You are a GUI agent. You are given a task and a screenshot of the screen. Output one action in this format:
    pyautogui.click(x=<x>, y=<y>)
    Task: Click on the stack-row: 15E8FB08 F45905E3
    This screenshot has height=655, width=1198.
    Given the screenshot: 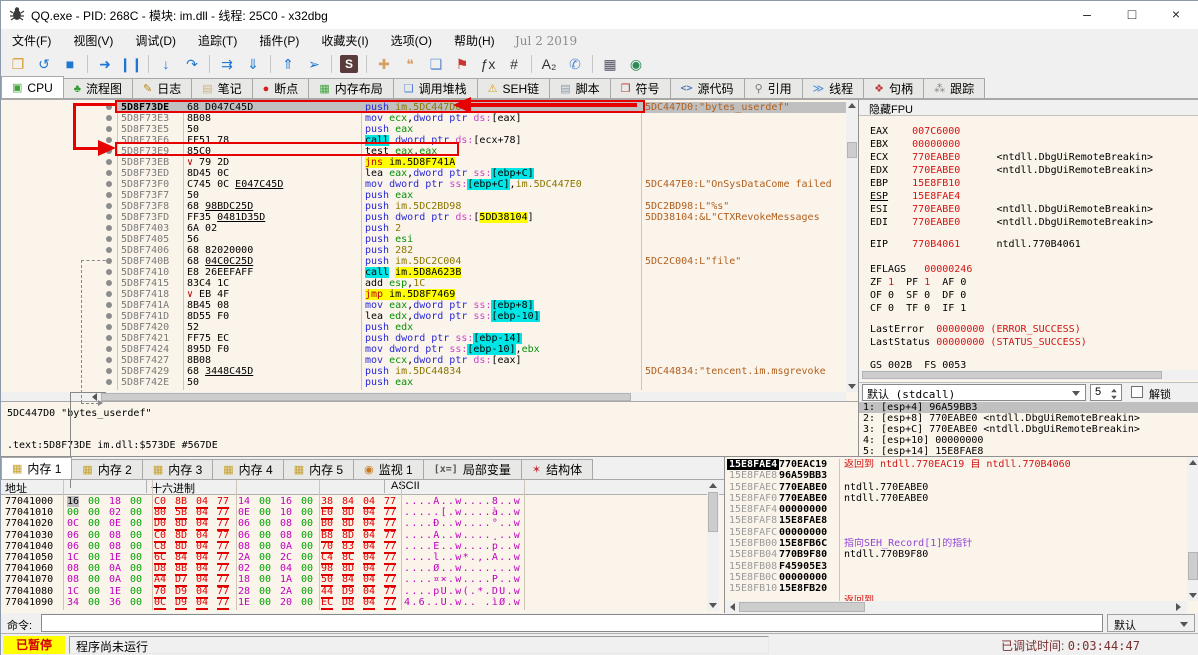 What is the action you would take?
    pyautogui.click(x=955, y=566)
    